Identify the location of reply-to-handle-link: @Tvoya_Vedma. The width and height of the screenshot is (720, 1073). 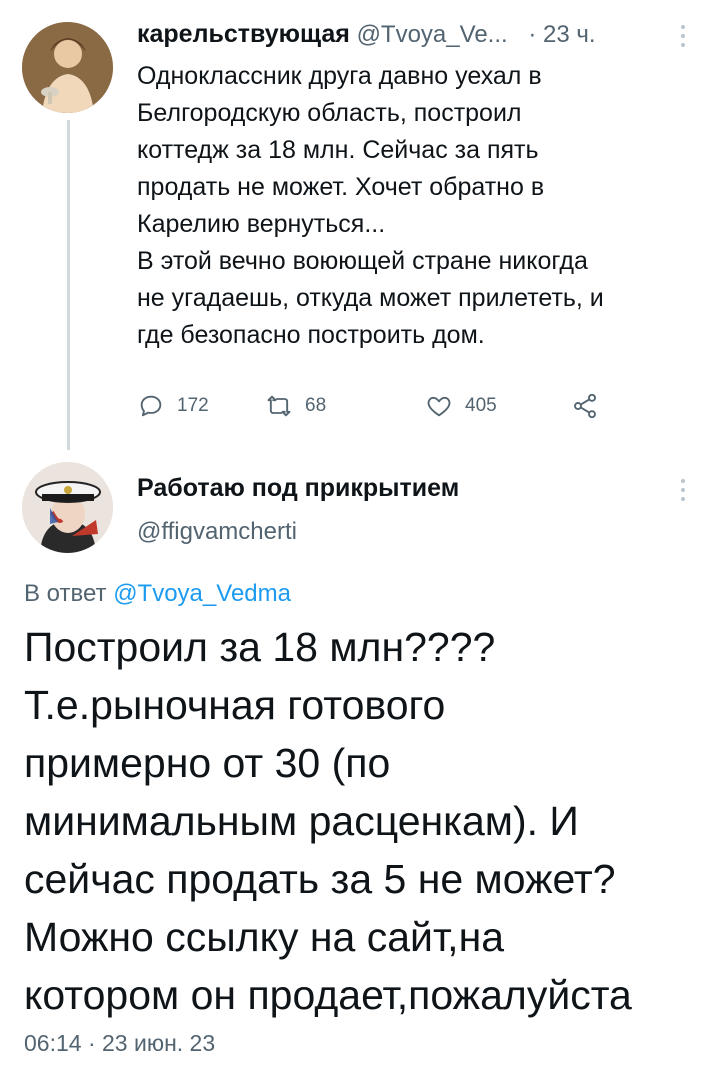
(202, 593).